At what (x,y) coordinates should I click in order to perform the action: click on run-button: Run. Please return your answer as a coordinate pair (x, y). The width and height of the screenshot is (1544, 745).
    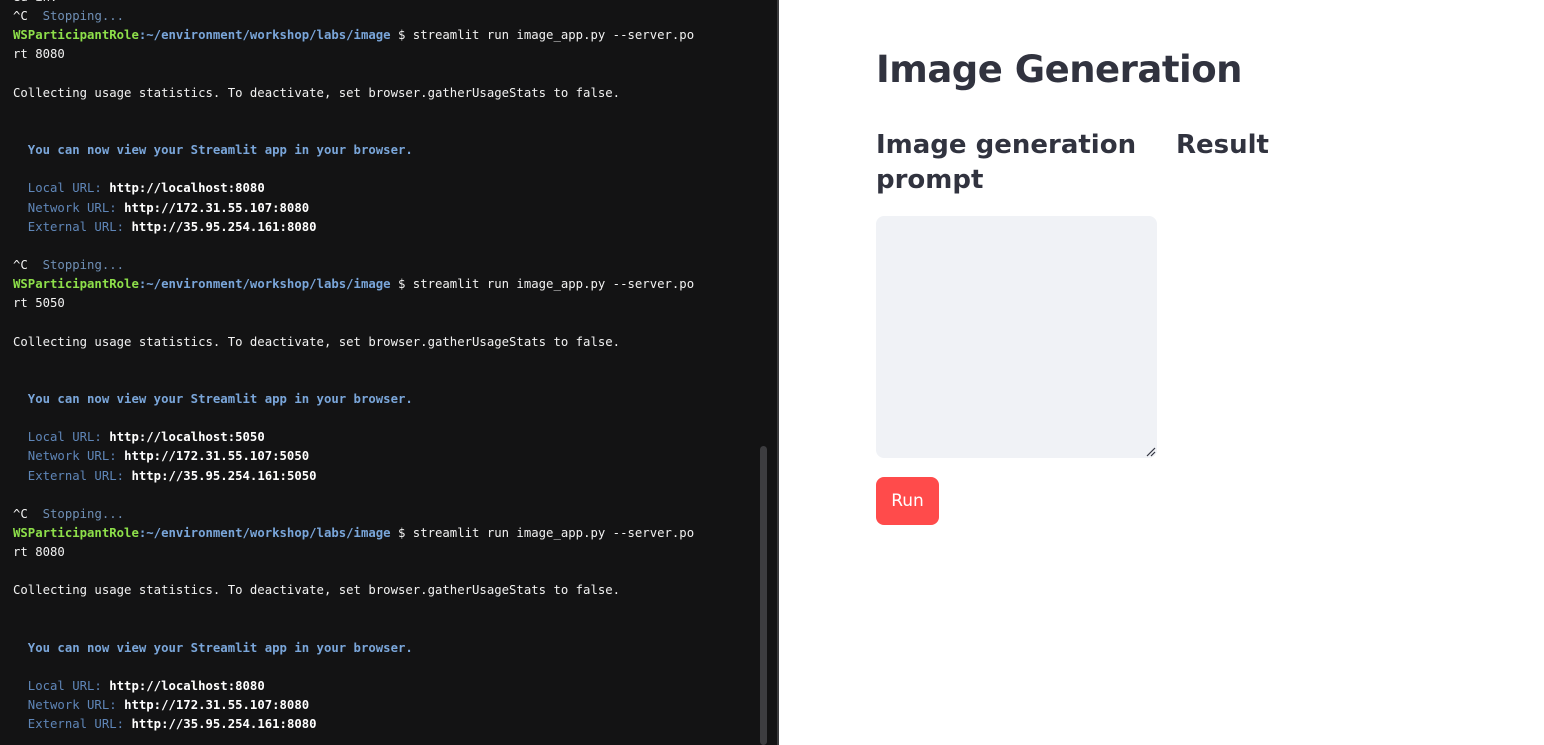
    Looking at the image, I should click on (907, 501).